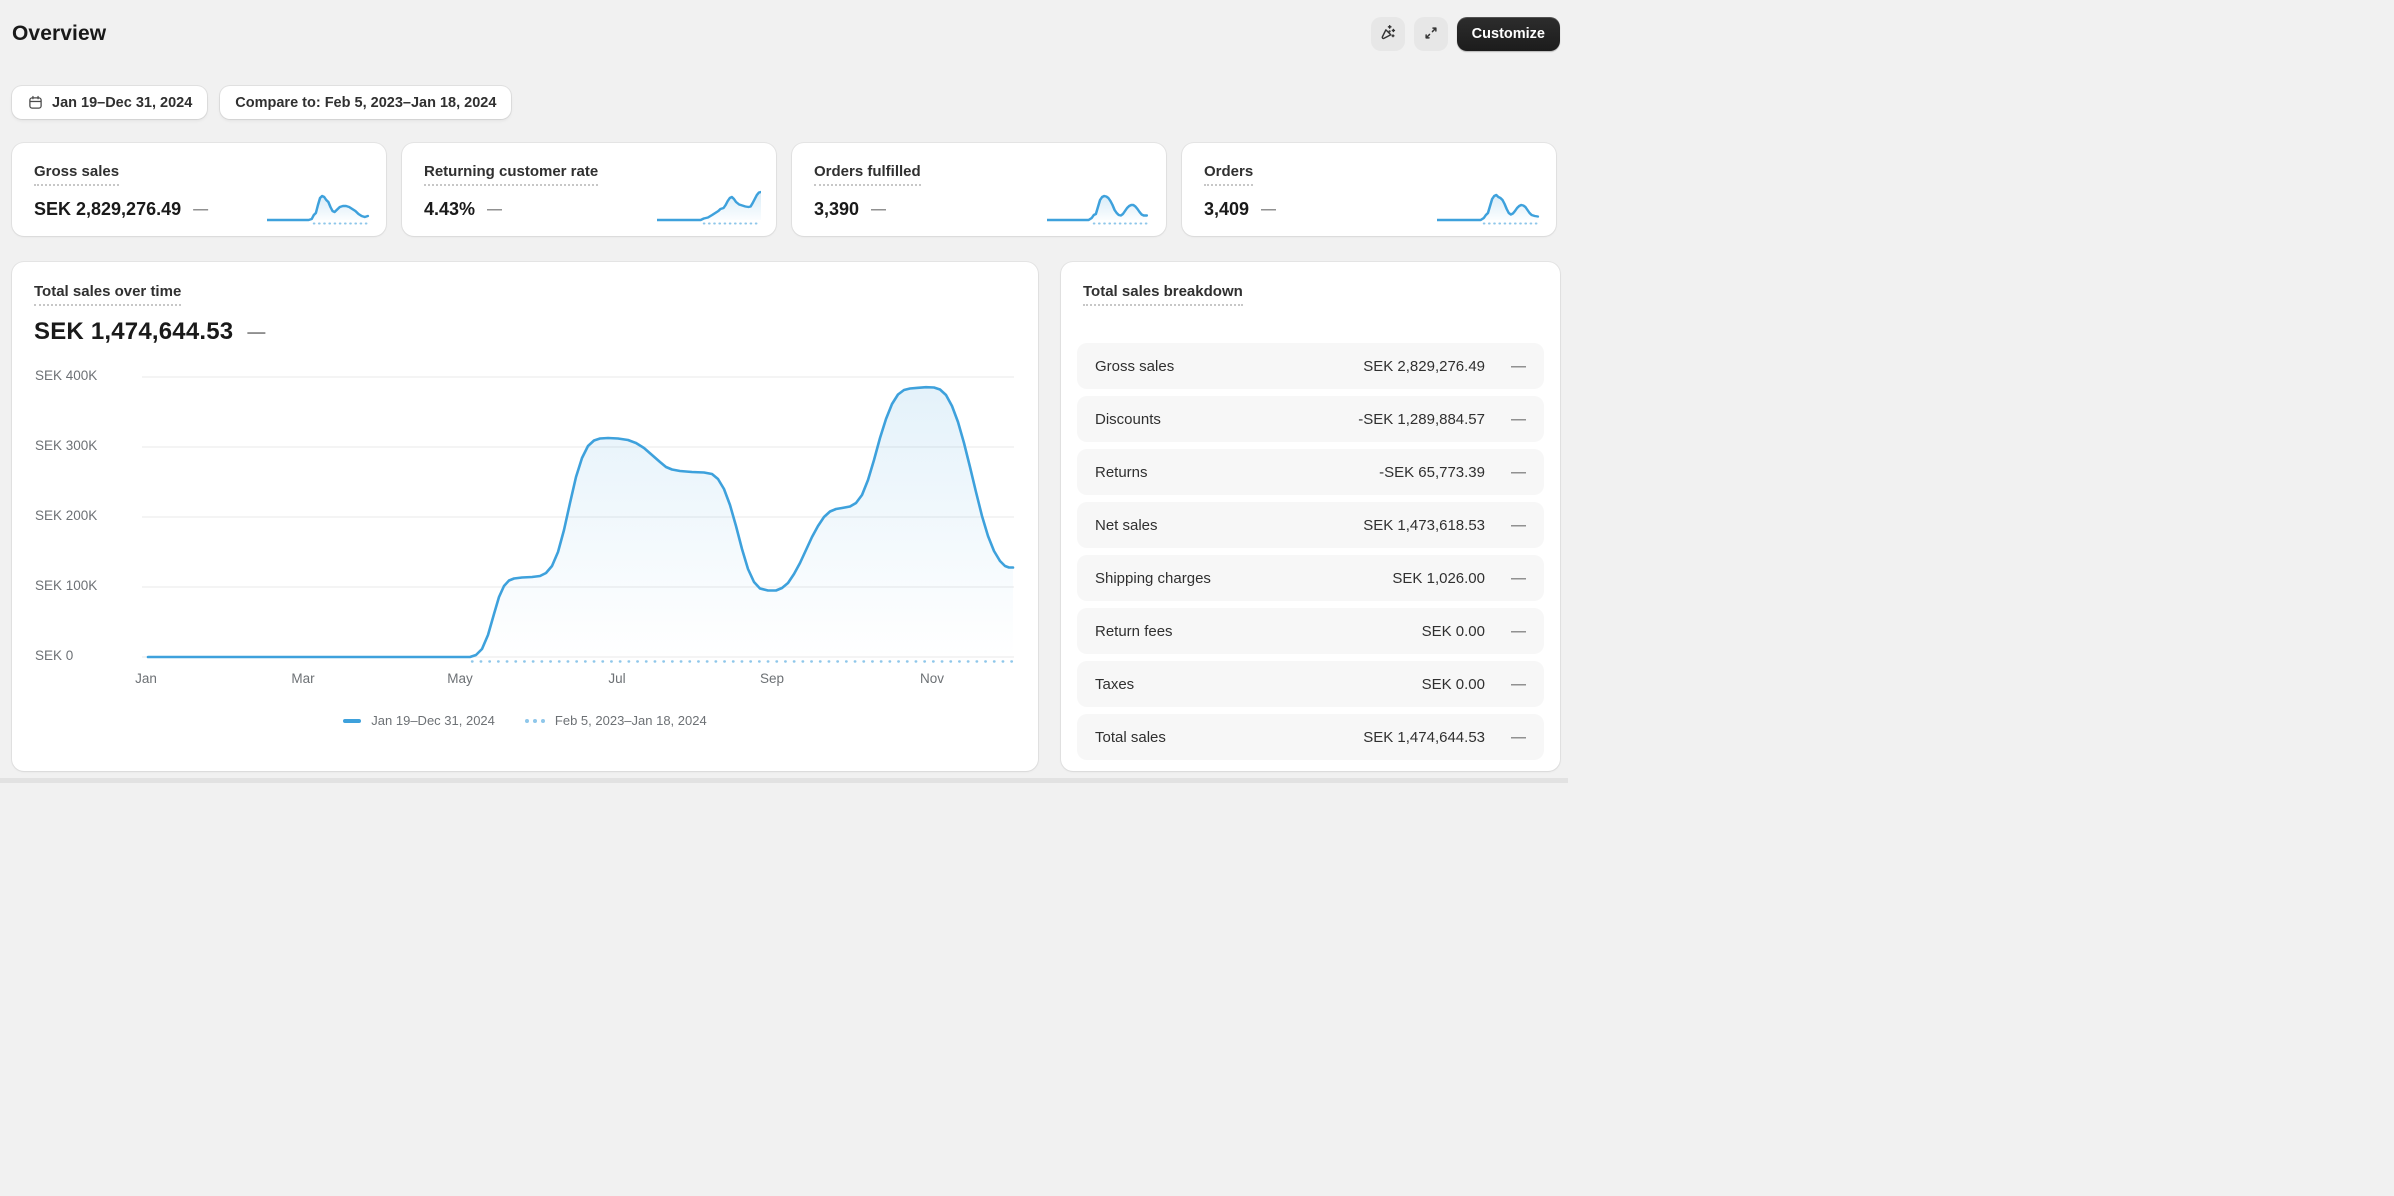 The image size is (2394, 1196). What do you see at coordinates (534, 720) in the screenshot?
I see `legend-dotted-swatch` at bounding box center [534, 720].